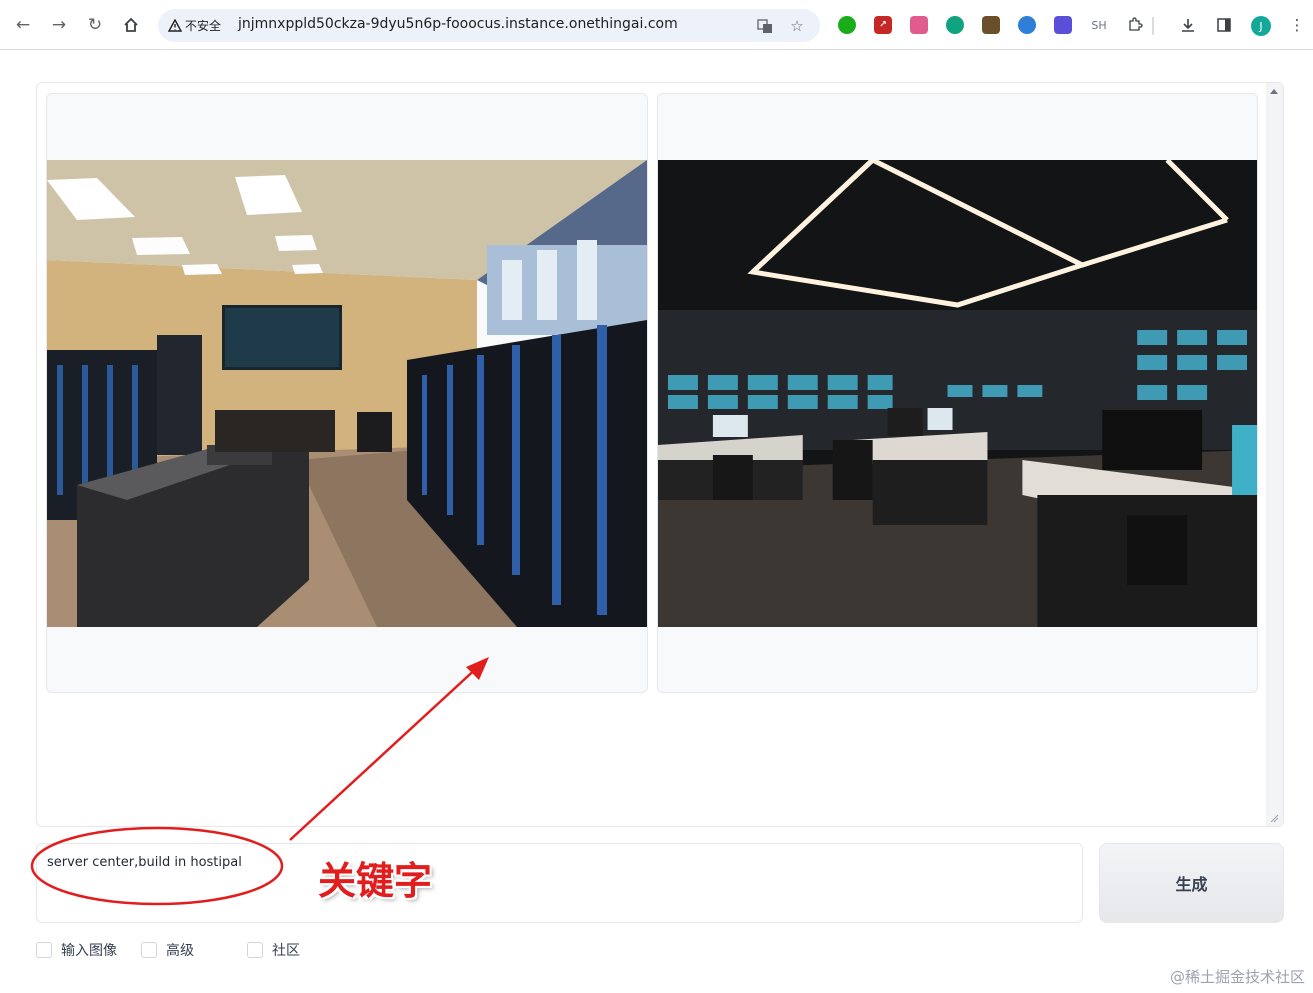  I want to click on scroll-up-icon, so click(1274, 91).